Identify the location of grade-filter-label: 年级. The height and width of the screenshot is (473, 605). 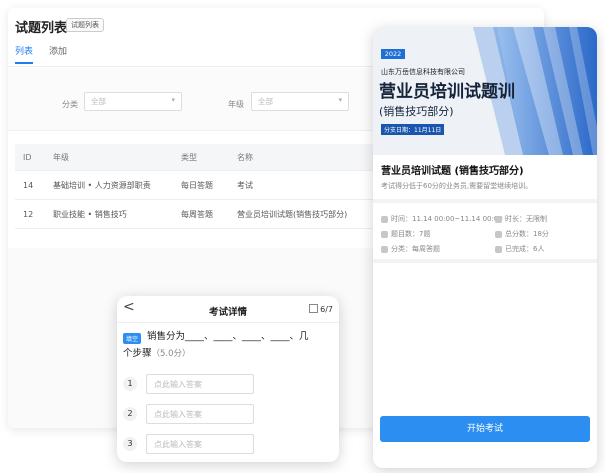
(236, 104).